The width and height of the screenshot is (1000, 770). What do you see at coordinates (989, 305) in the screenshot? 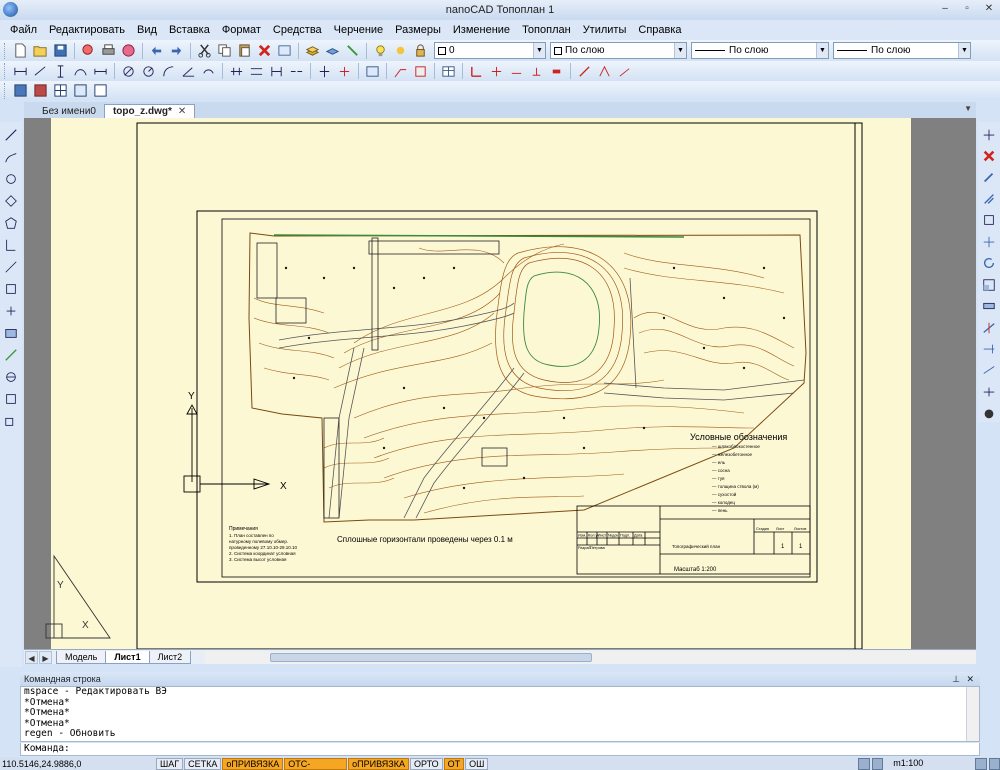
I see `stretch-icon` at bounding box center [989, 305].